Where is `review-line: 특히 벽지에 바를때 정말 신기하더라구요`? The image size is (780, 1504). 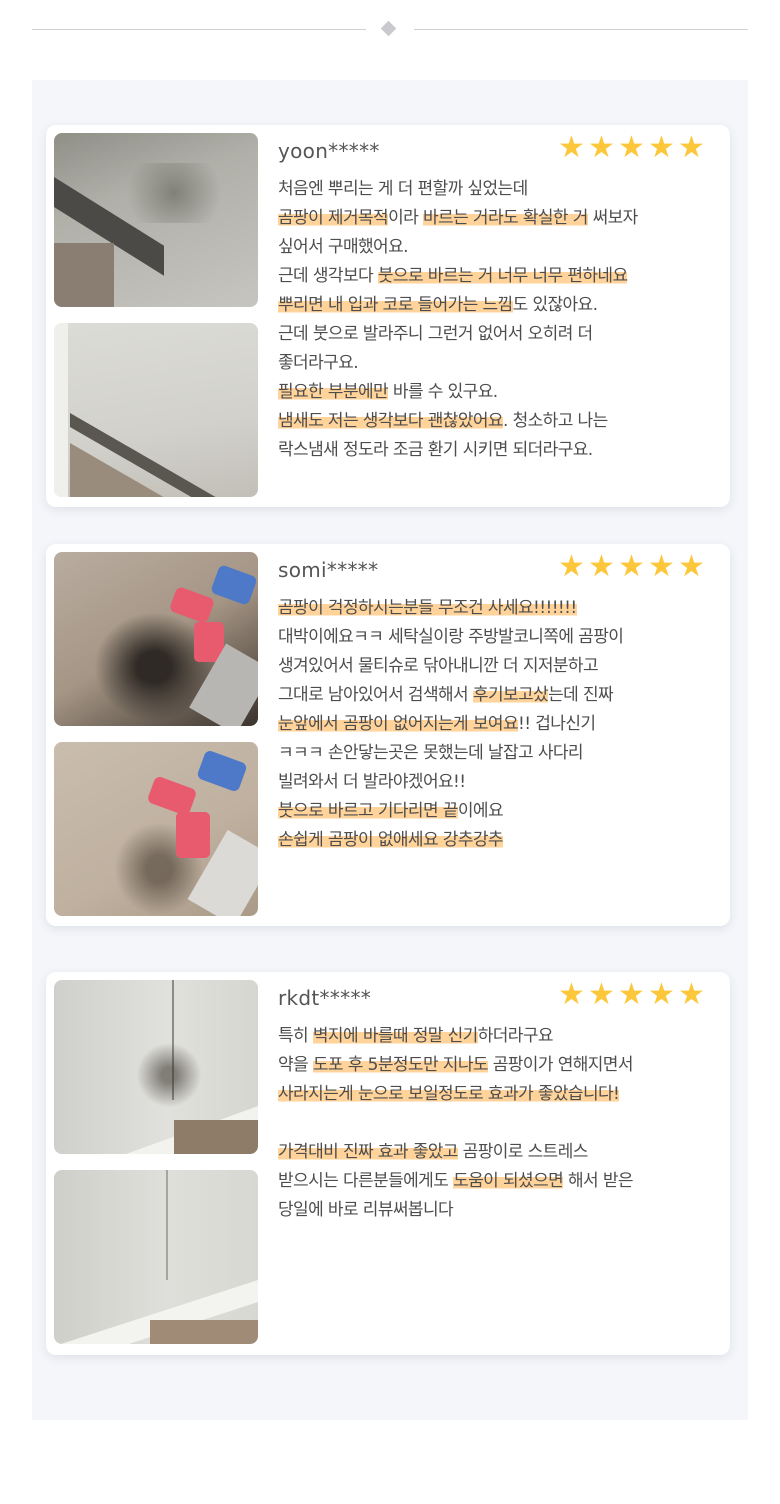 review-line: 특히 벽지에 바를때 정말 신기하더라구요 is located at coordinates (498, 1036).